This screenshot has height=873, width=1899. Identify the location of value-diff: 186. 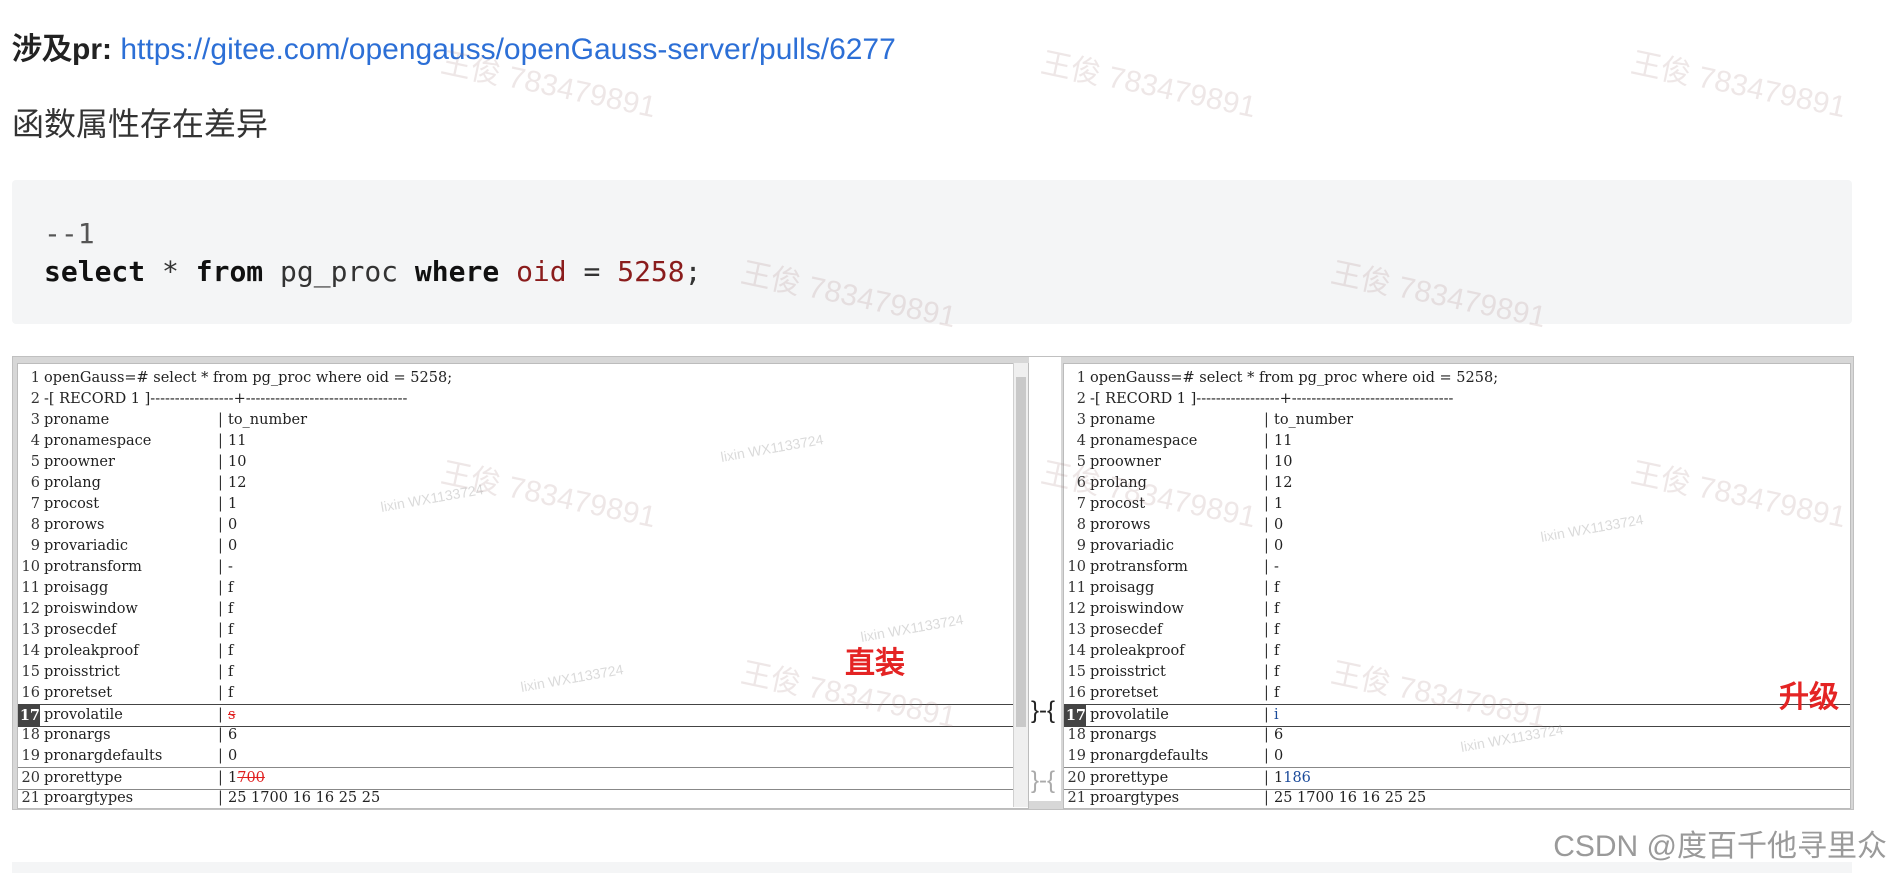
(1297, 778).